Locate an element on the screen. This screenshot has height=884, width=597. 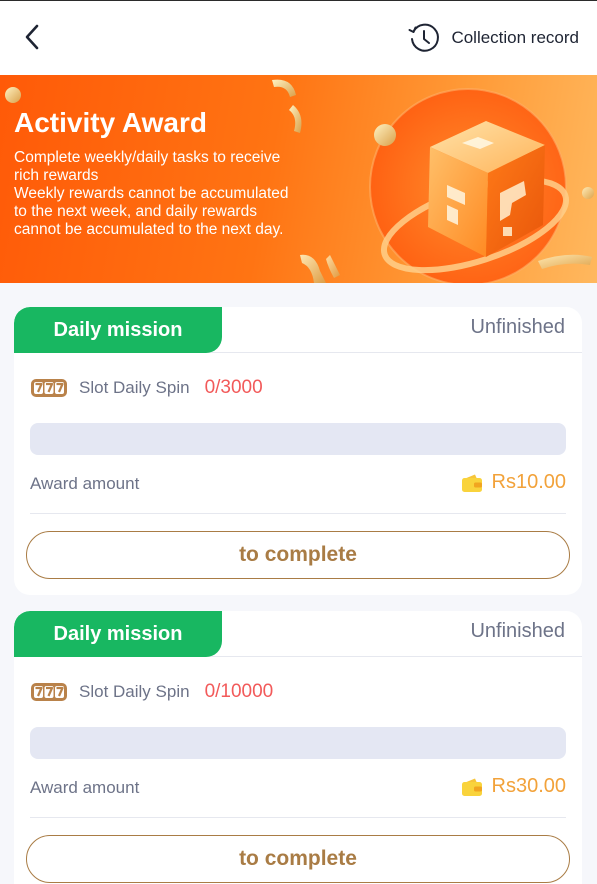
award-value: Rs30.00 is located at coordinates (514, 786).